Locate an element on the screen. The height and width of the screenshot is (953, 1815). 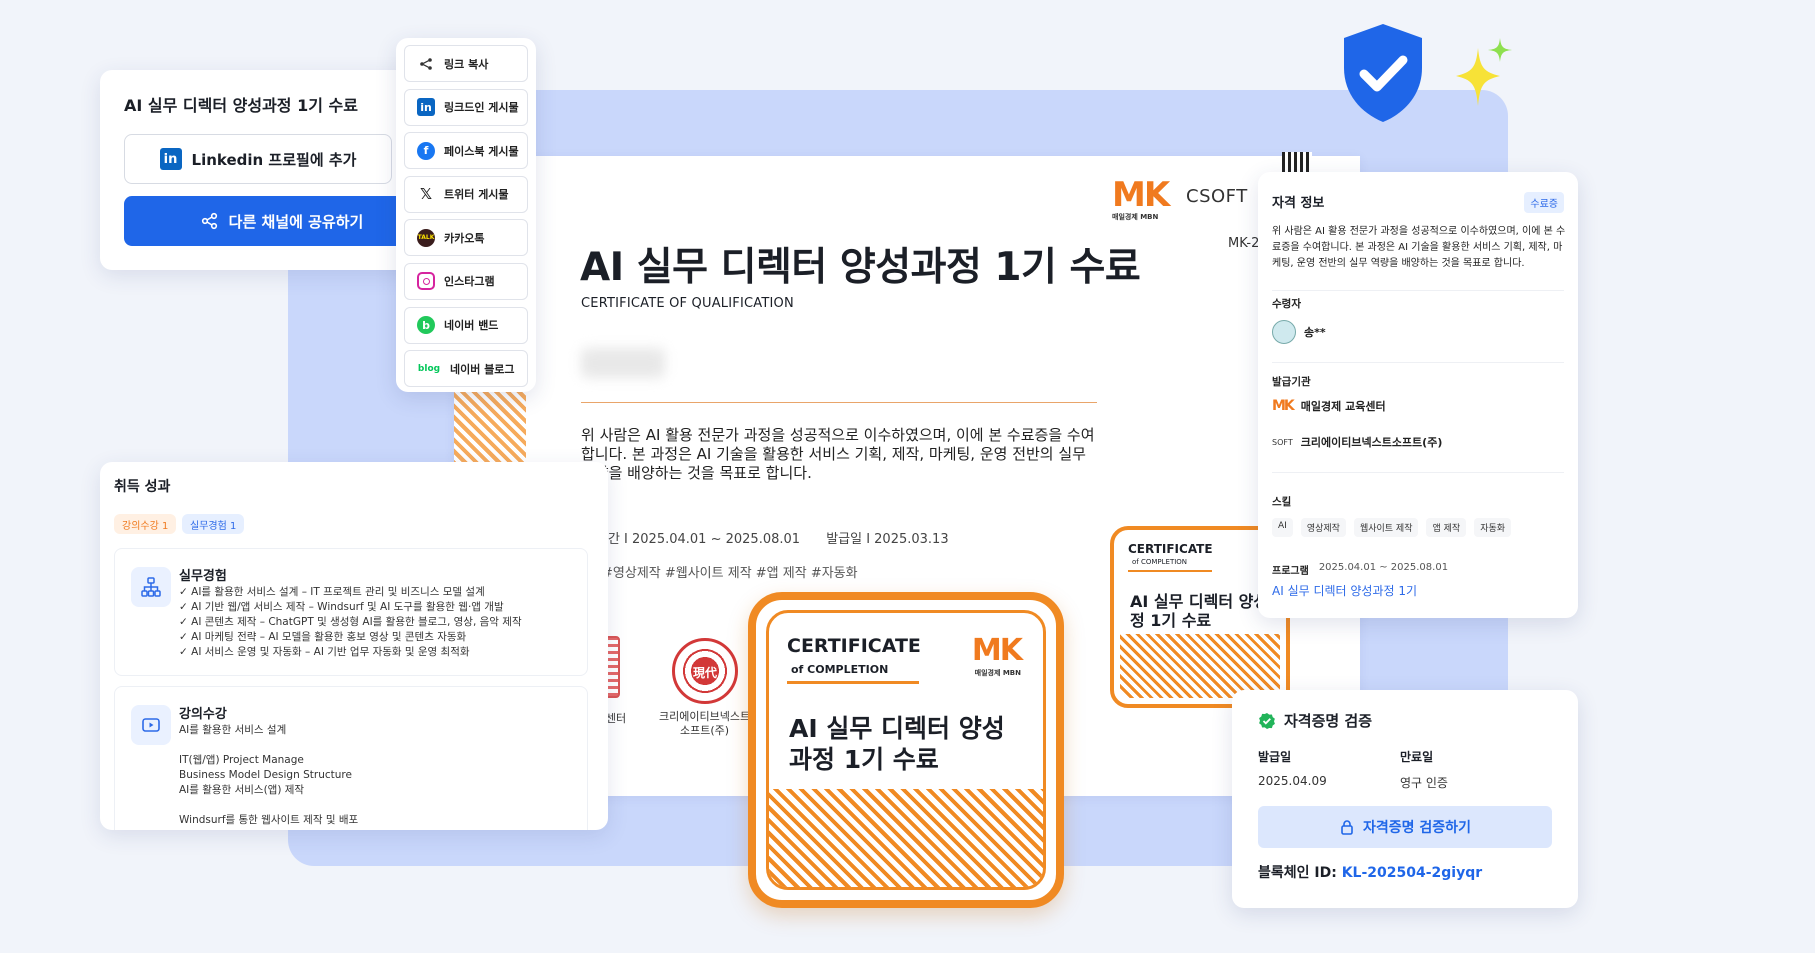
share-icon is located at coordinates (209, 221).